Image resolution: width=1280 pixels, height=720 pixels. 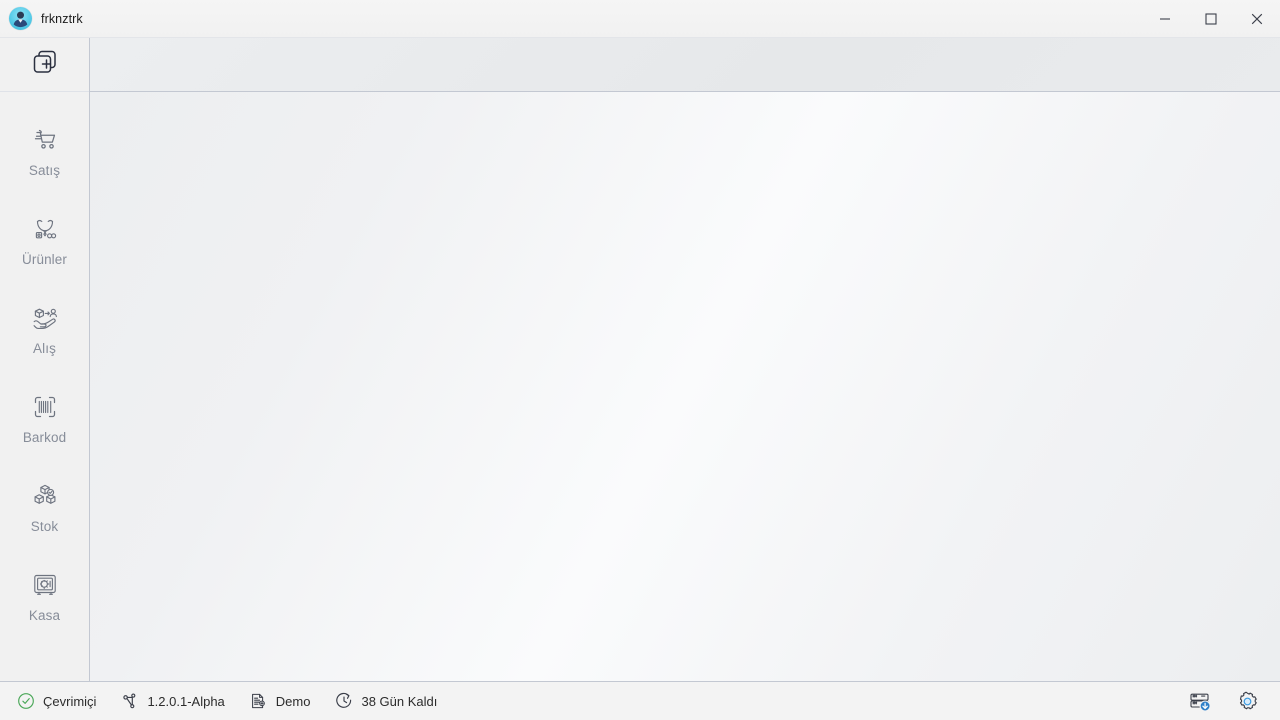 I want to click on new-tab-plus-icon, so click(x=45, y=64).